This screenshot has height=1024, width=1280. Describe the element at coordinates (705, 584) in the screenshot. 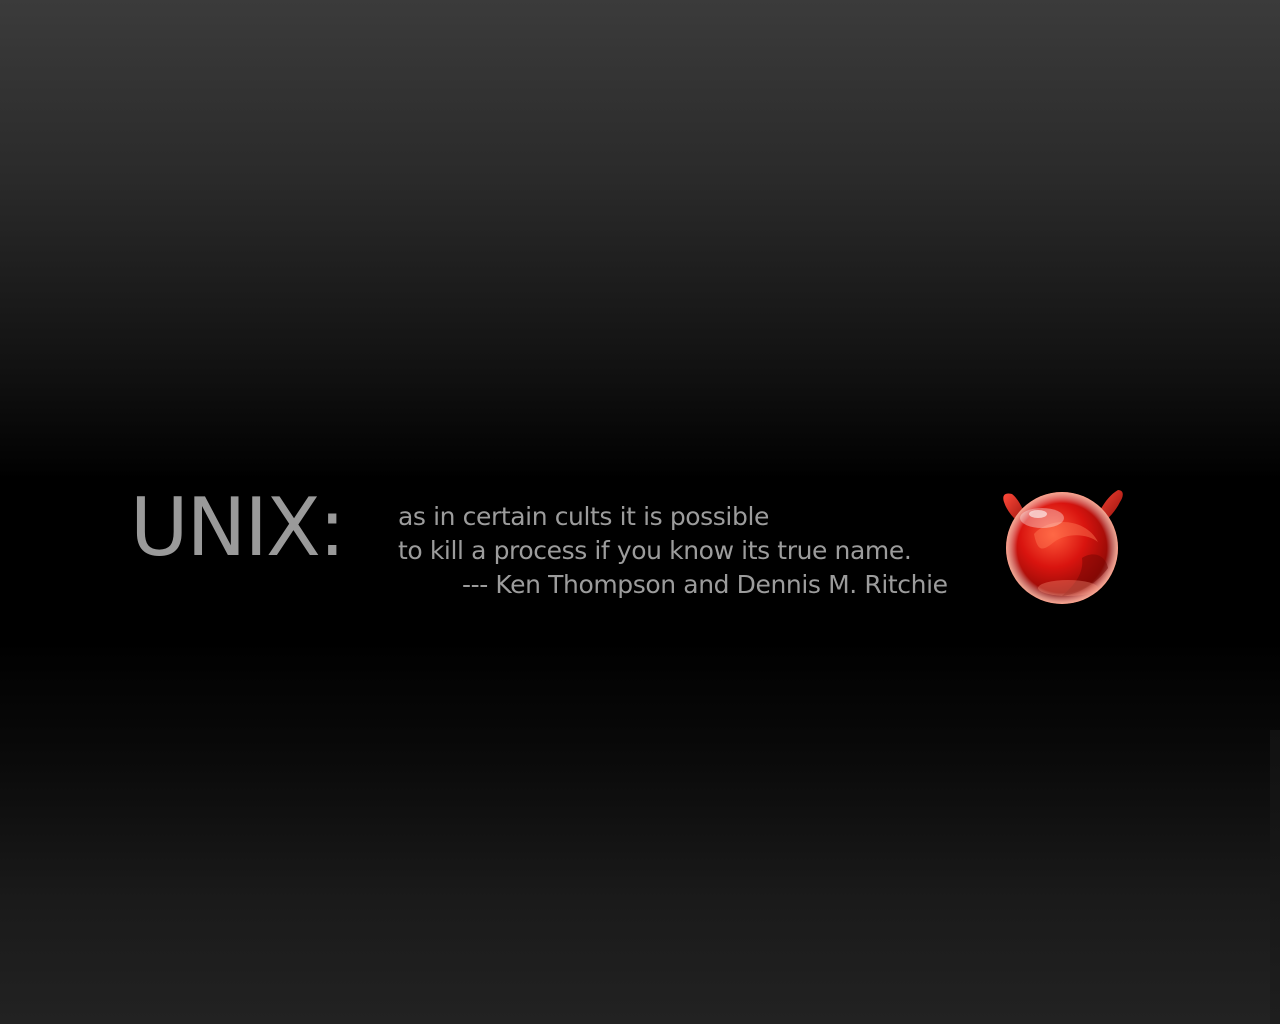

I see `quote-attribution: --- Ken Thompson and Dennis M. Ritchie` at that location.